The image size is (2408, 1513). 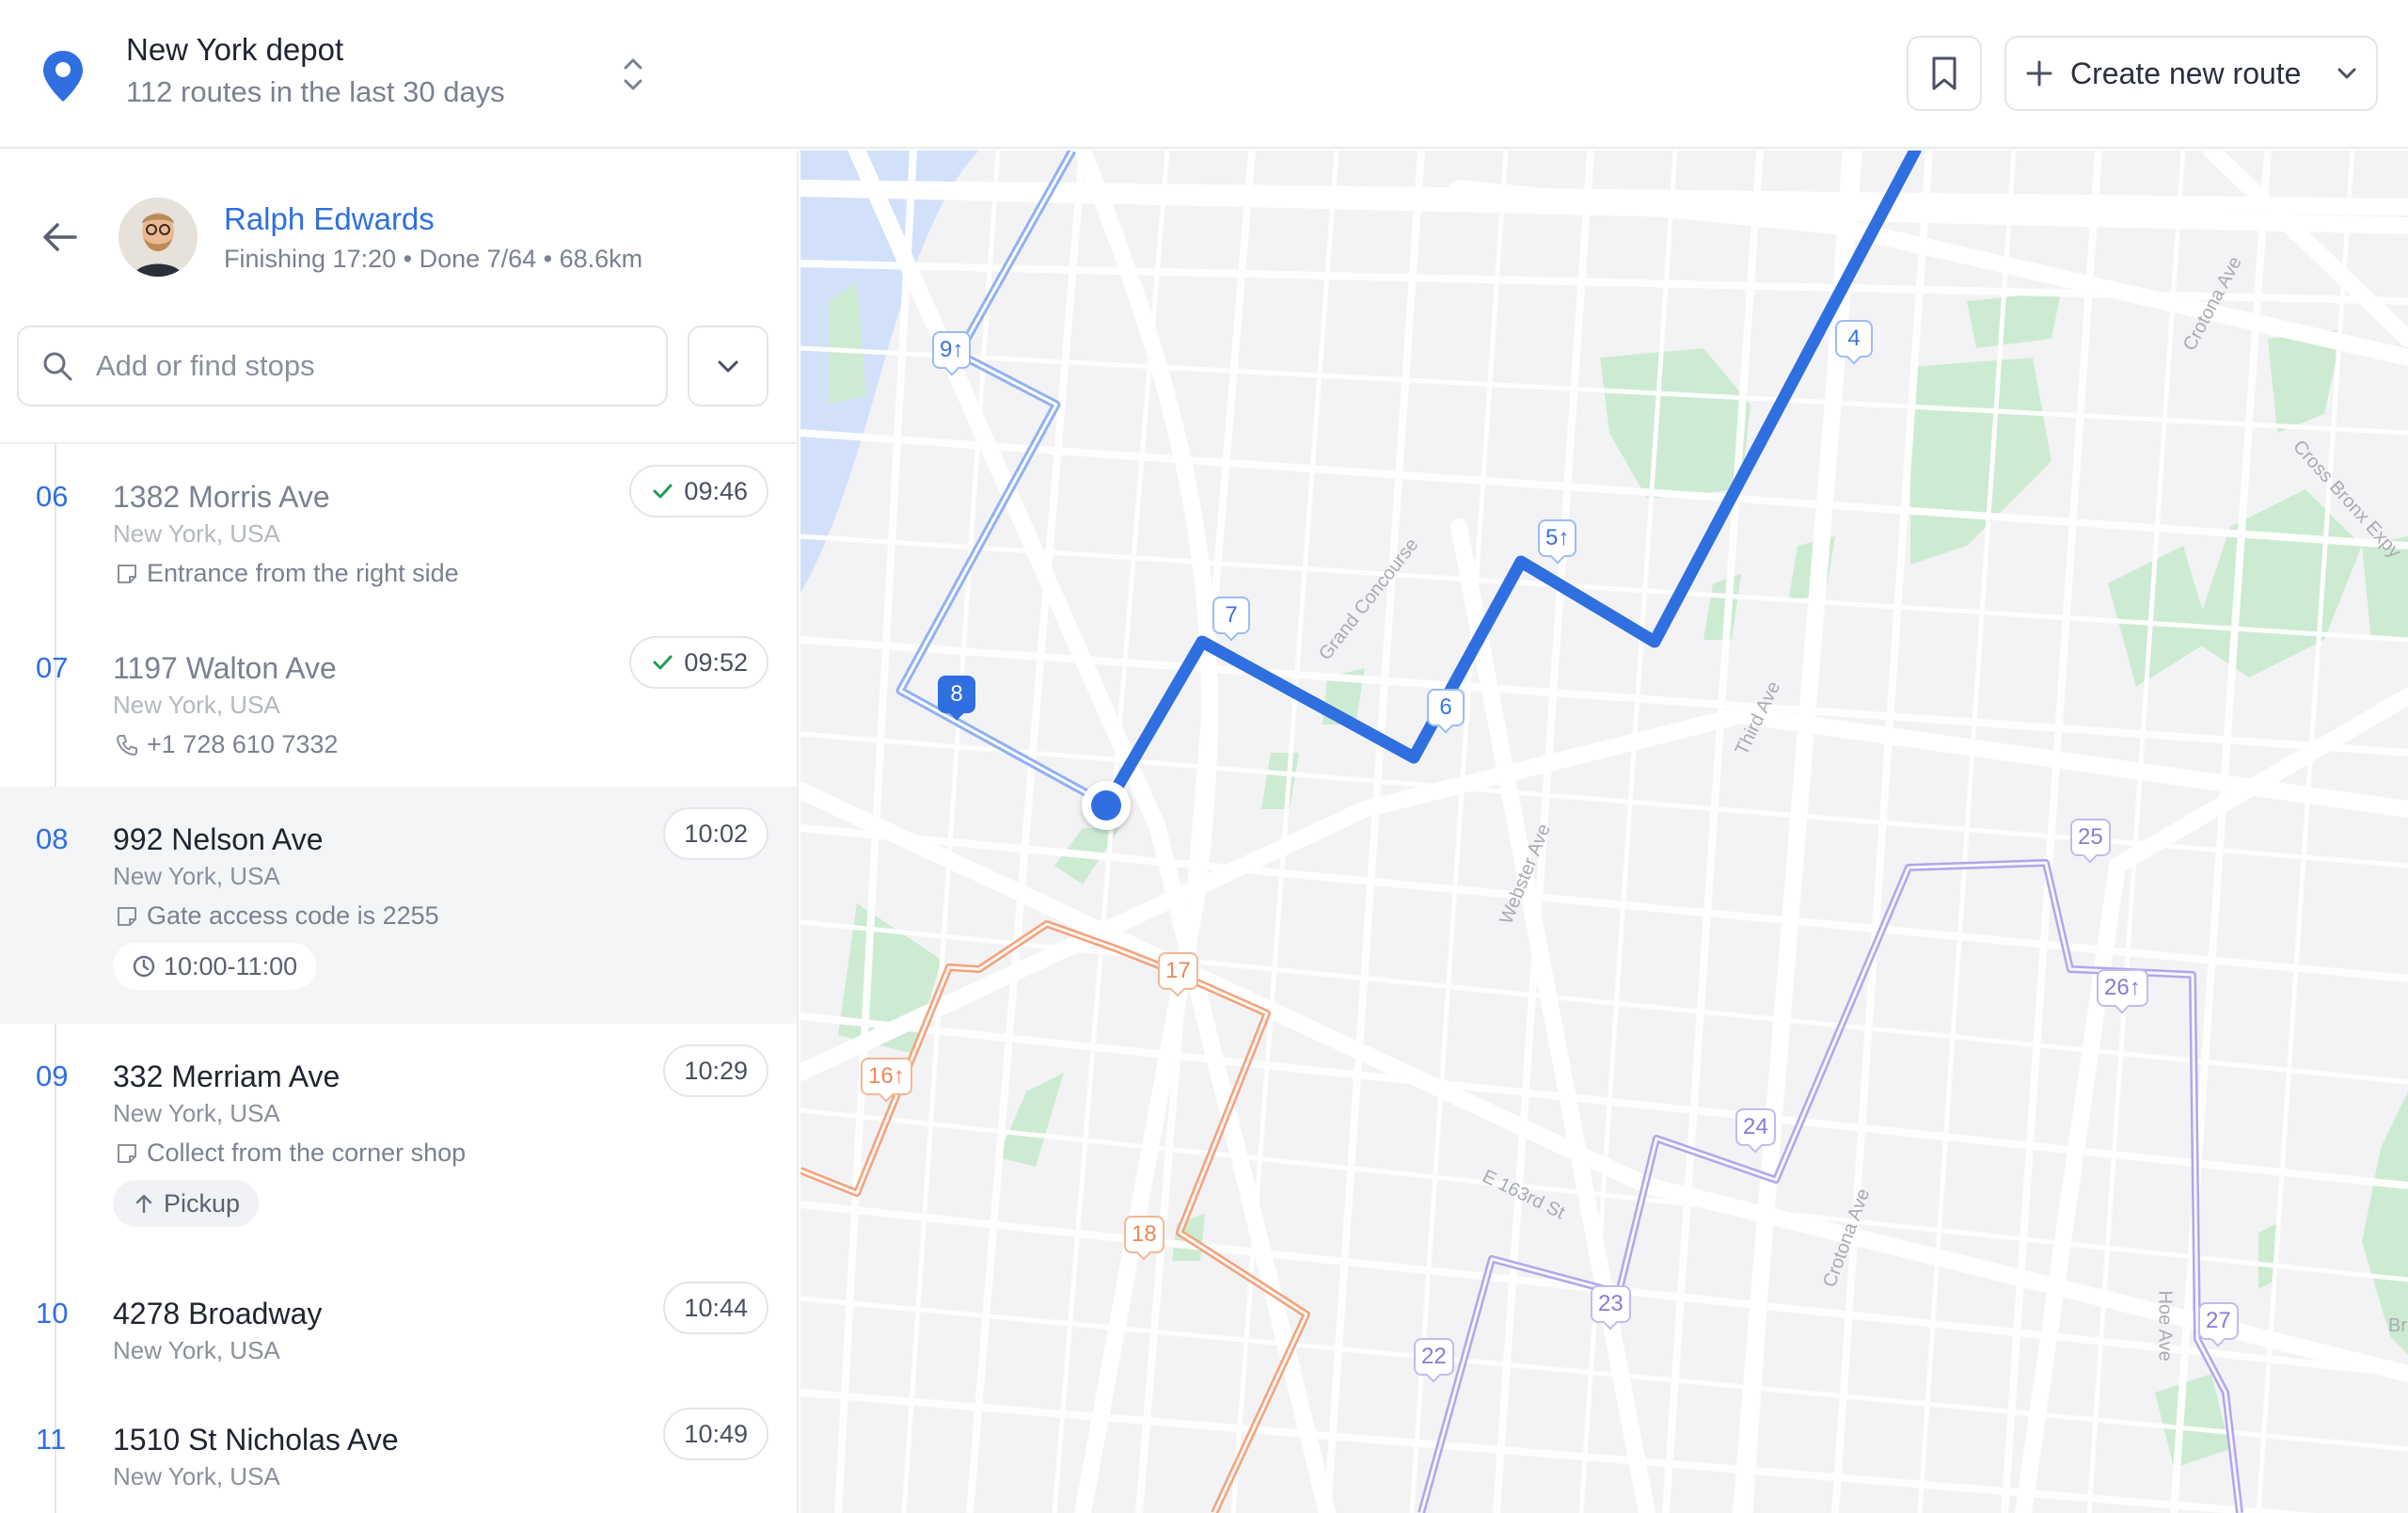 What do you see at coordinates (1756, 1127) in the screenshot?
I see `route-stop-marker: 24` at bounding box center [1756, 1127].